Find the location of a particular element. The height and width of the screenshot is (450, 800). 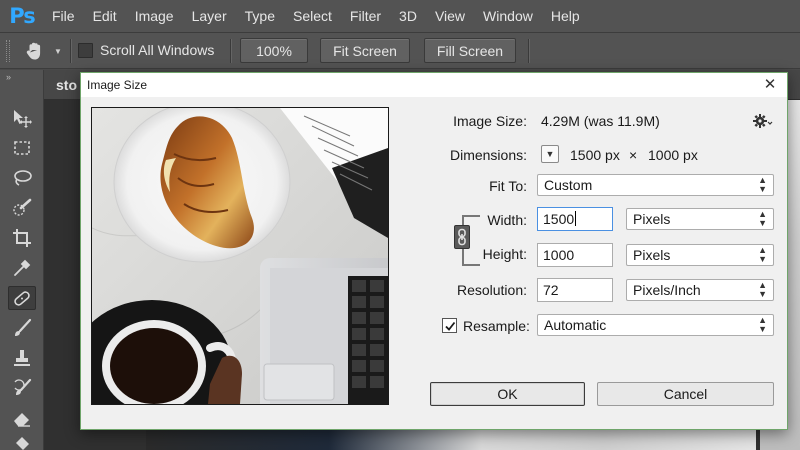

hand-icon is located at coordinates (33, 51).